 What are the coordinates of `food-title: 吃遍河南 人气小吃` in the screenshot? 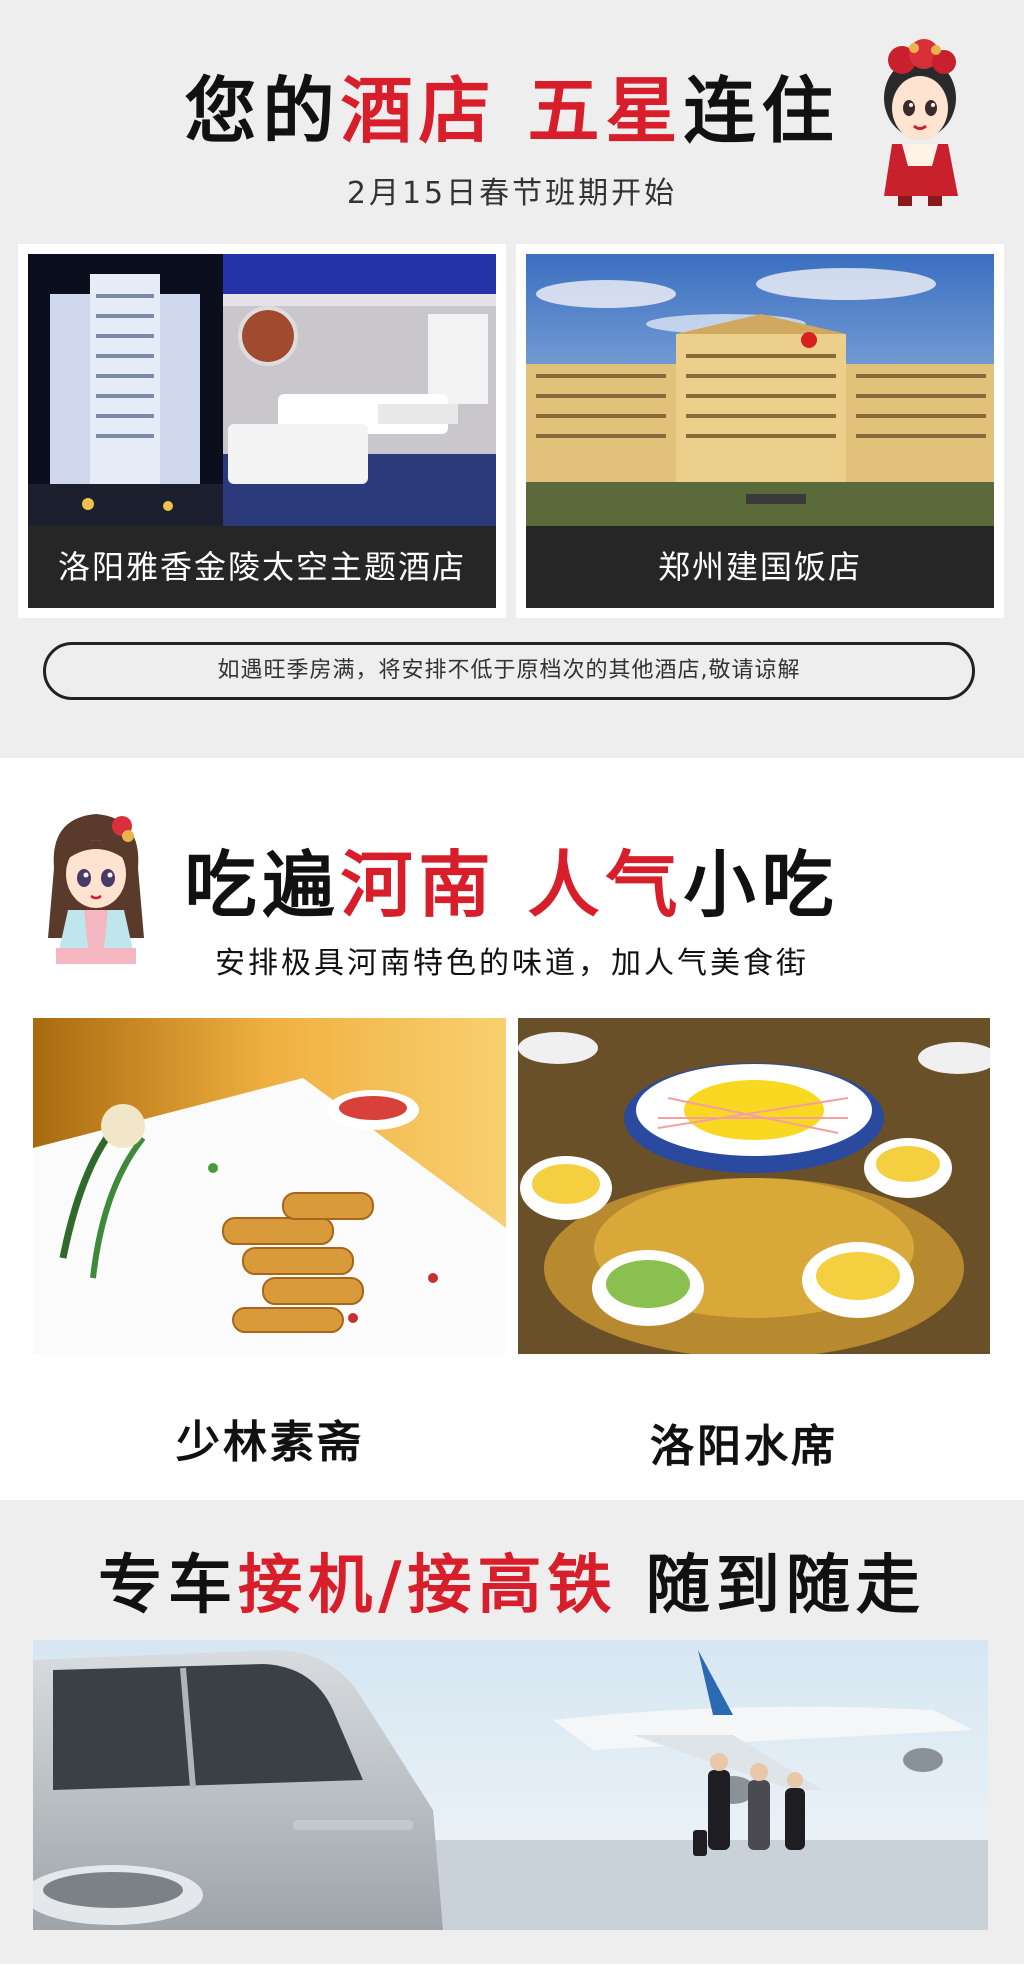 It's located at (512, 878).